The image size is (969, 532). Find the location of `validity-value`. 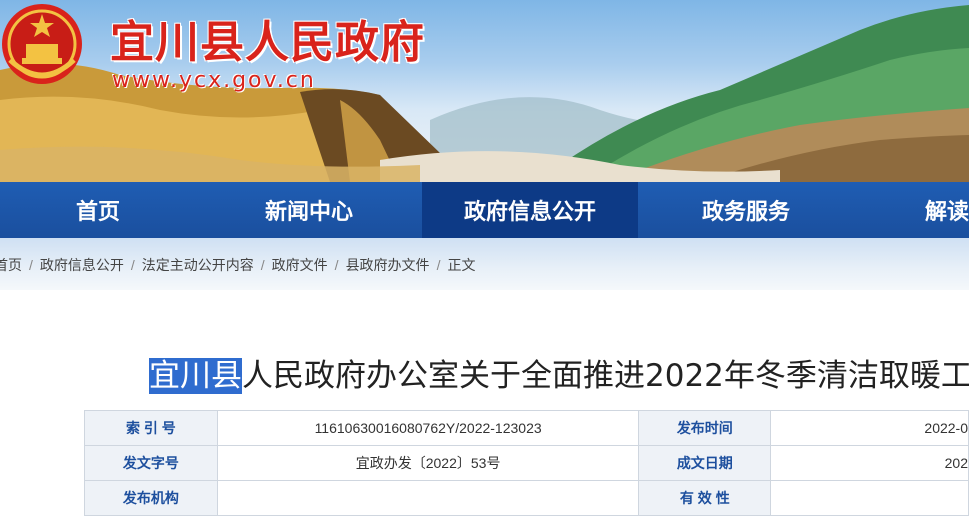

validity-value is located at coordinates (869, 498).